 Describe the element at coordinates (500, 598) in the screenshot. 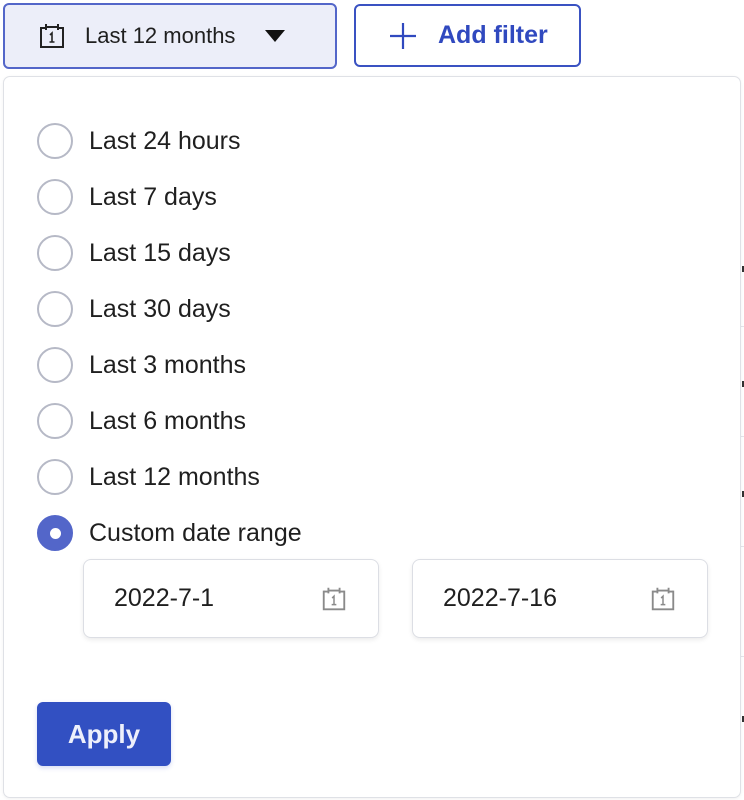

I see `end-date-value: 2022-7-16` at that location.